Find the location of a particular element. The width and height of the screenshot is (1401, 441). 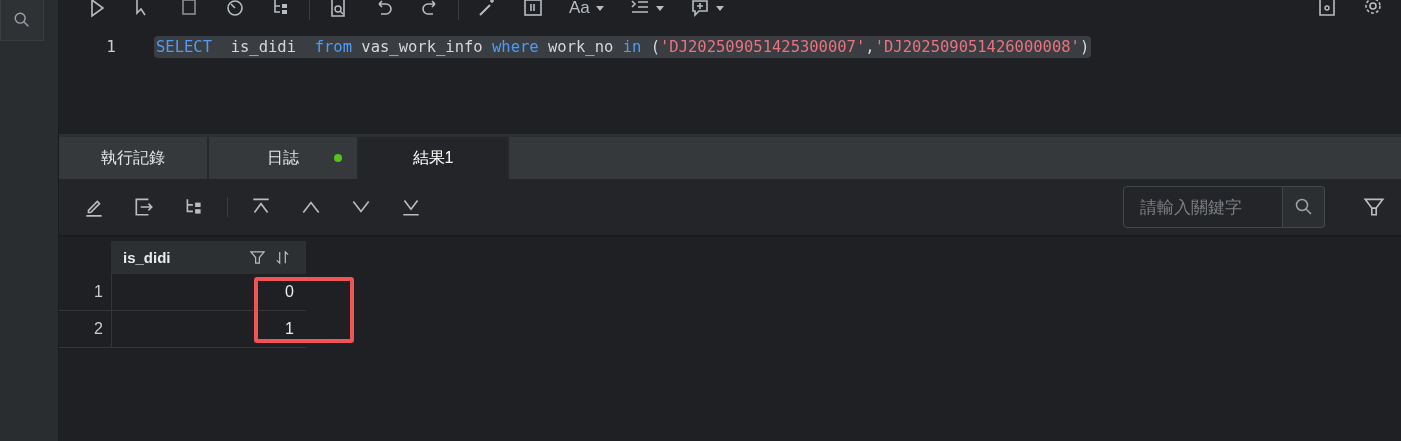

result-tab: 執行記錄 is located at coordinates (134, 158).